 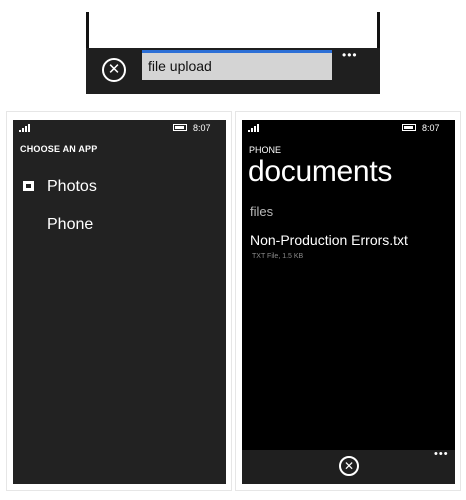 I want to click on page-title: documents, so click(x=320, y=171).